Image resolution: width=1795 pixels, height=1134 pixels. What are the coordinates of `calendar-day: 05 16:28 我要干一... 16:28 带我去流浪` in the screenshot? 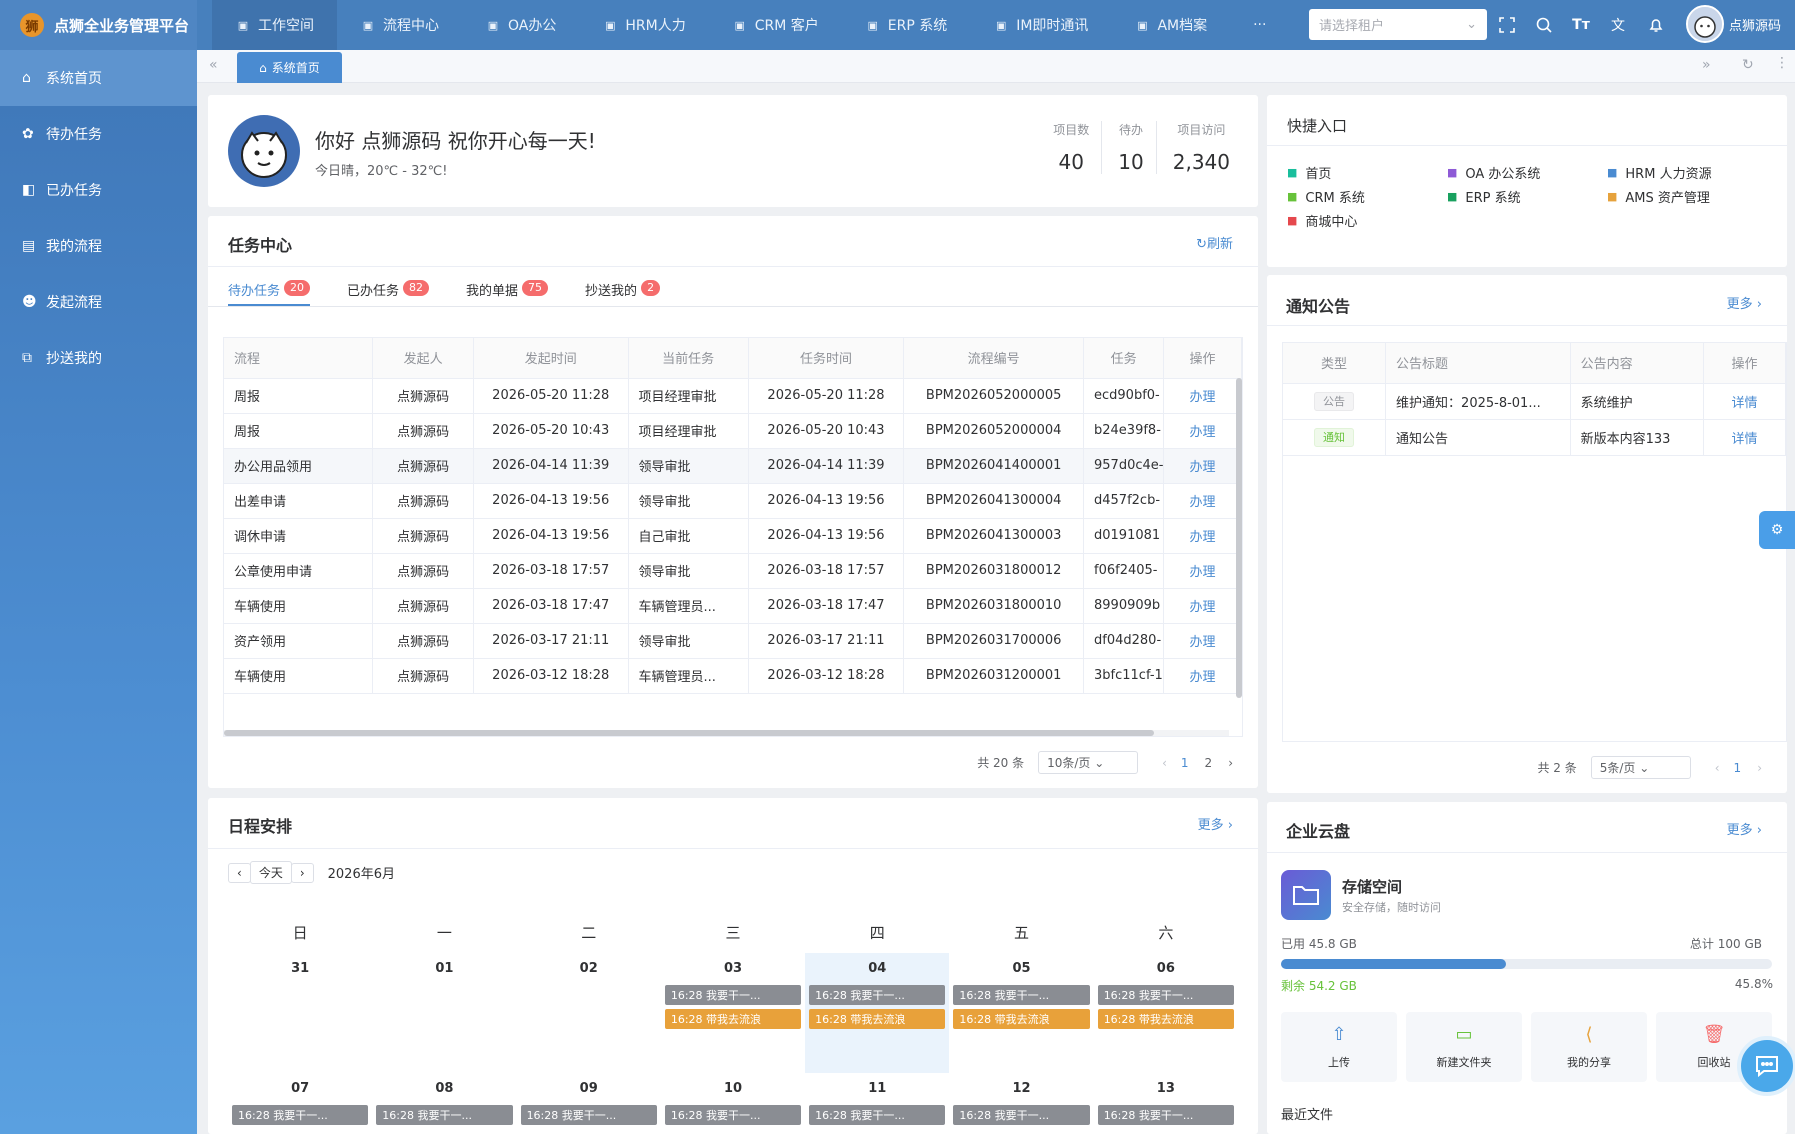 It's located at (1021, 1013).